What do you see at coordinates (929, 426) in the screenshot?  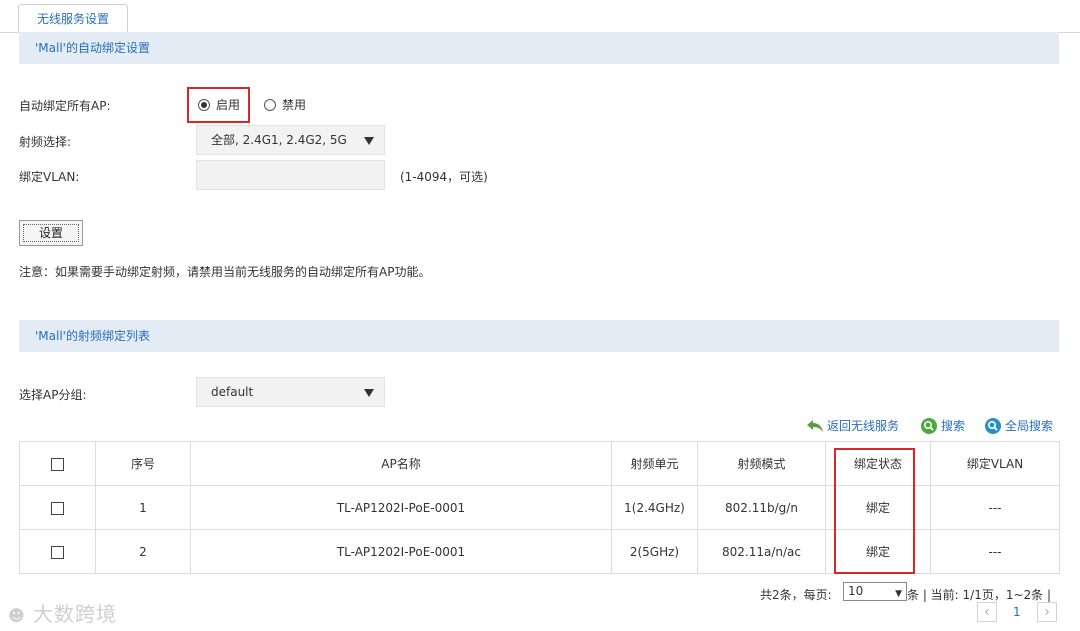 I see `search-icon` at bounding box center [929, 426].